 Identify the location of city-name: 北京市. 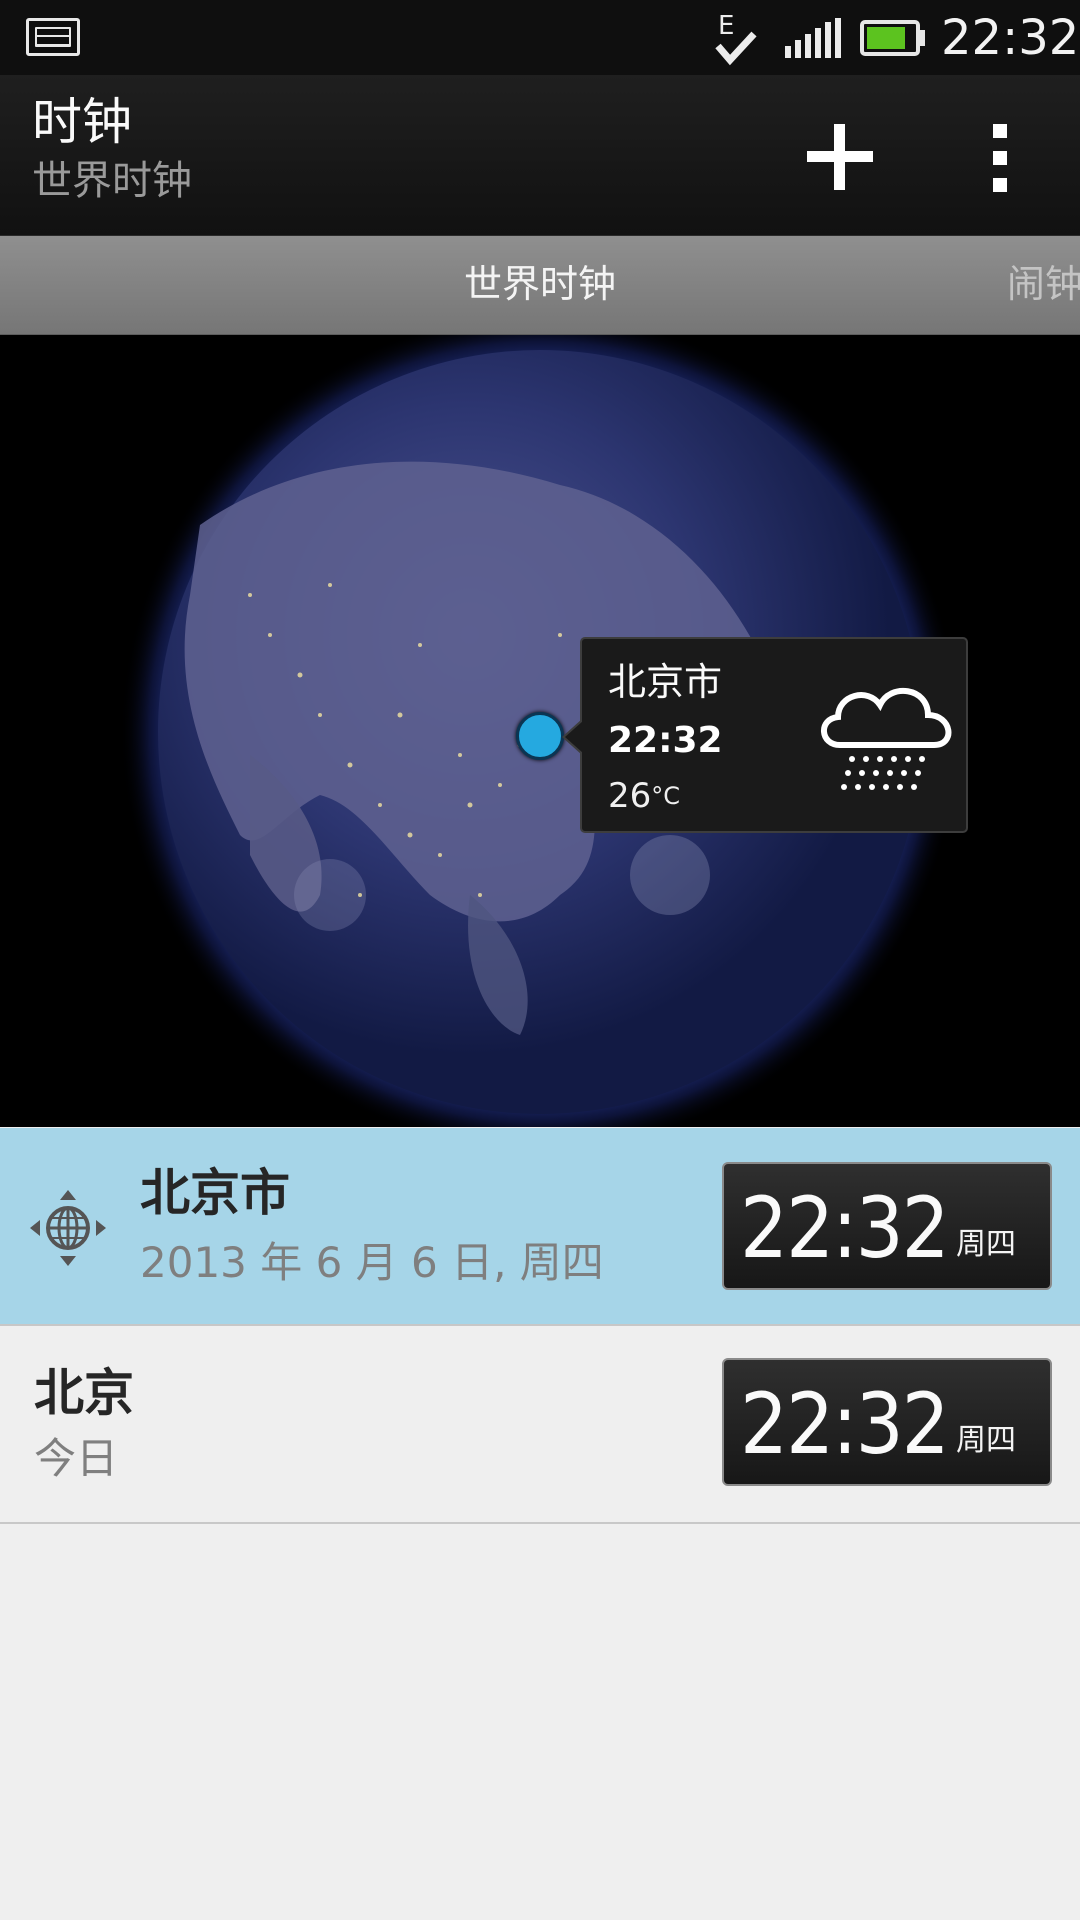
(215, 1193).